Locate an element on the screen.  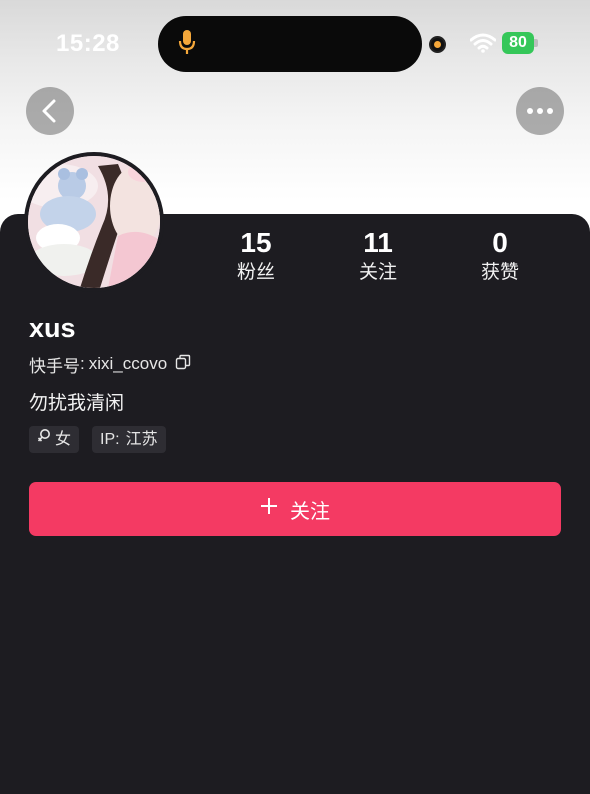
status-bar: 15:28 80 is located at coordinates (295, 40).